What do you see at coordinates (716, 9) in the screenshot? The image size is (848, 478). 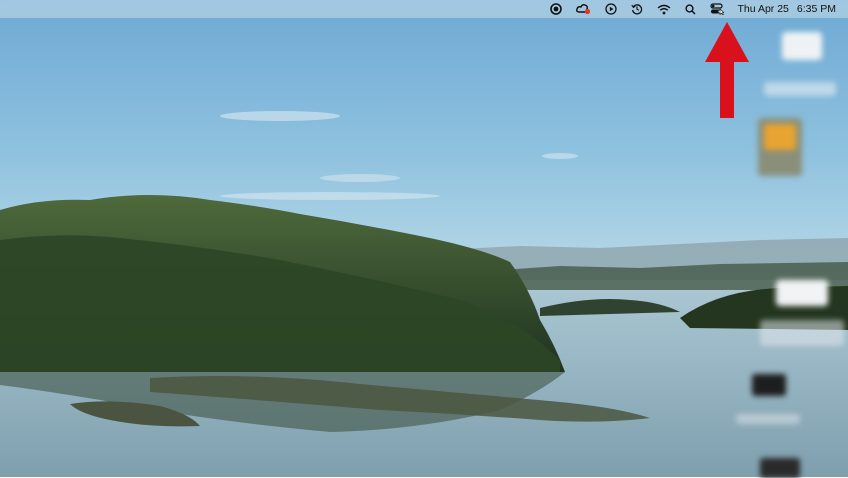 I see `control-center-icon` at bounding box center [716, 9].